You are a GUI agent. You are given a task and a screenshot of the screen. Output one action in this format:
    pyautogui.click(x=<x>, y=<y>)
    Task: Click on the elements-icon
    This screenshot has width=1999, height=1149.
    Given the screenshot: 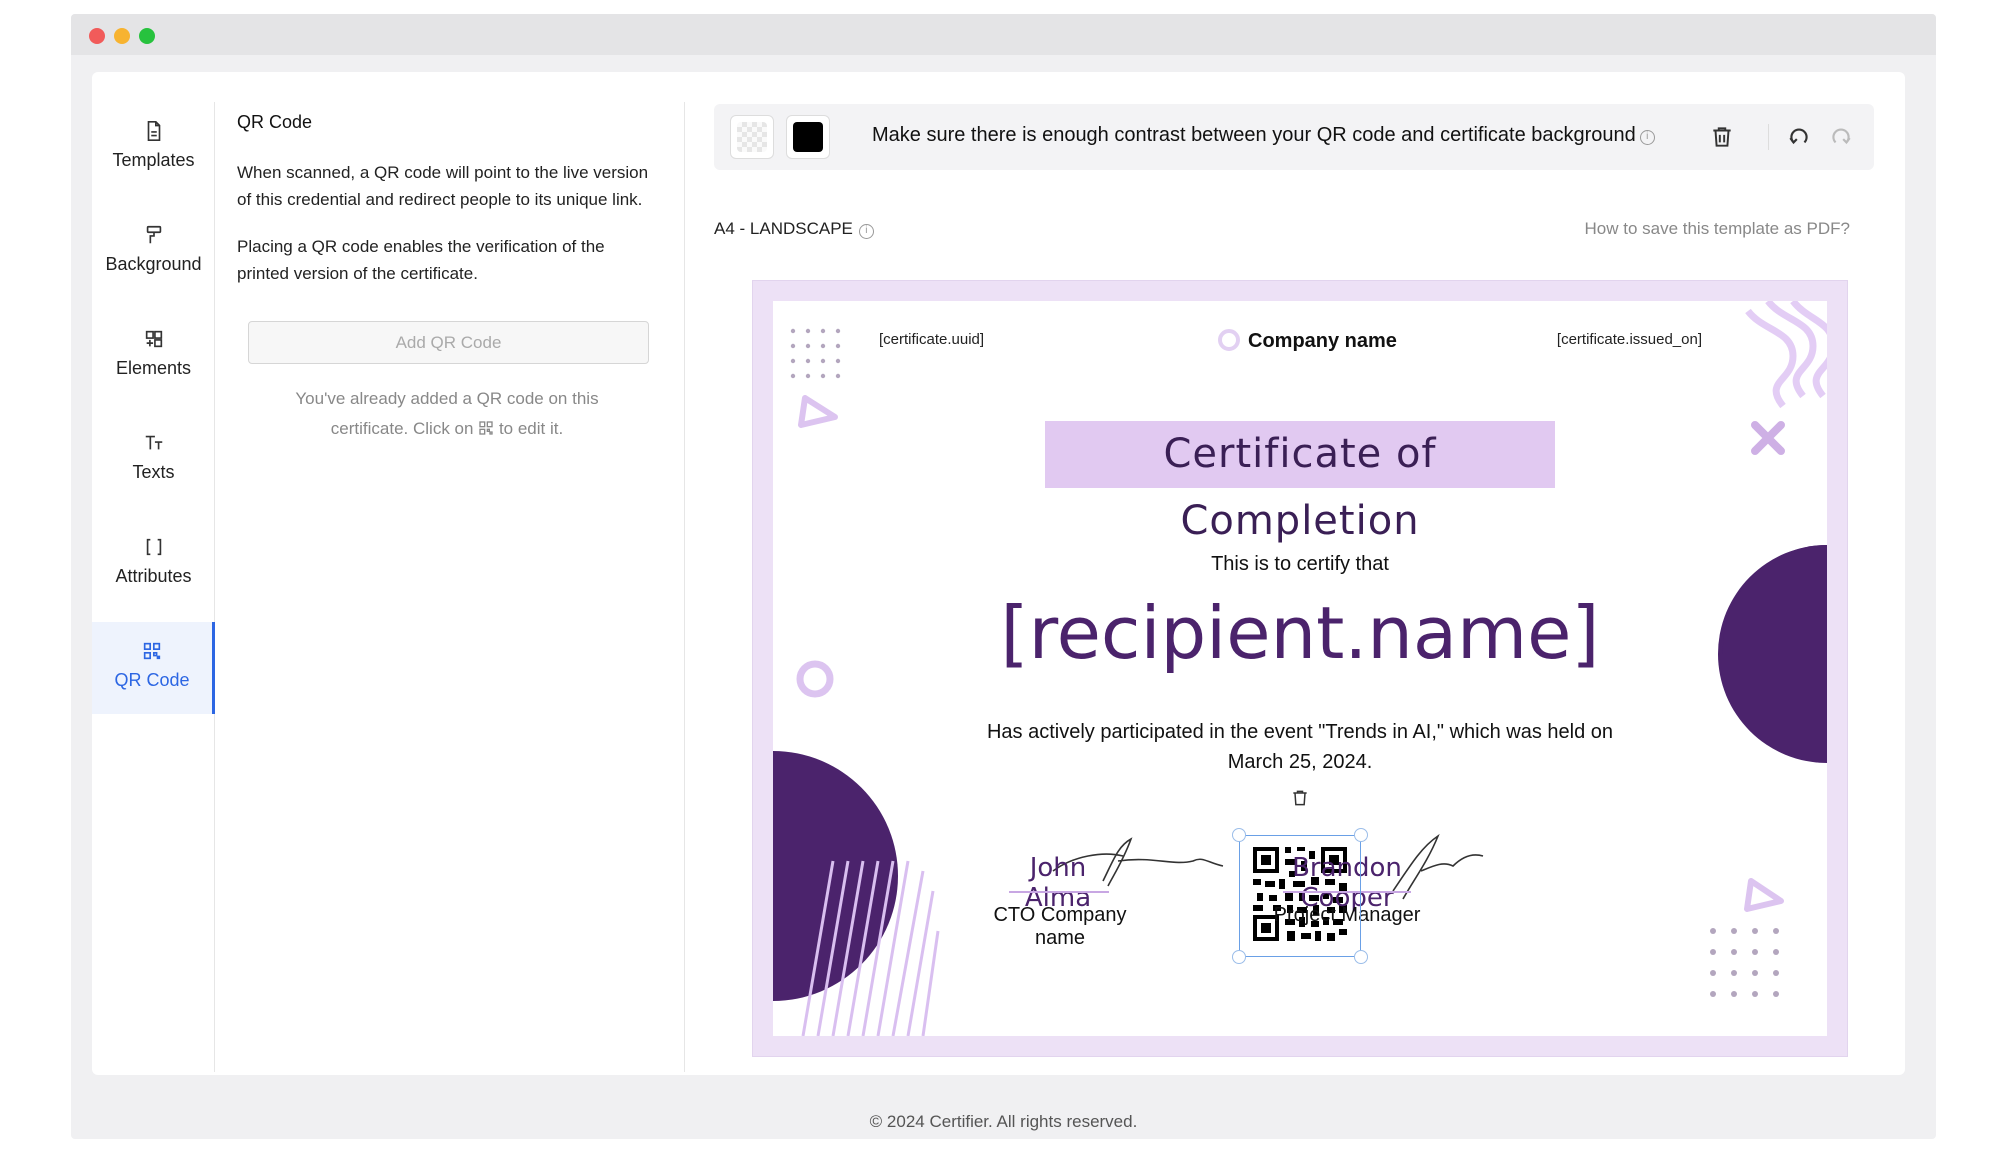 What is the action you would take?
    pyautogui.click(x=153, y=339)
    